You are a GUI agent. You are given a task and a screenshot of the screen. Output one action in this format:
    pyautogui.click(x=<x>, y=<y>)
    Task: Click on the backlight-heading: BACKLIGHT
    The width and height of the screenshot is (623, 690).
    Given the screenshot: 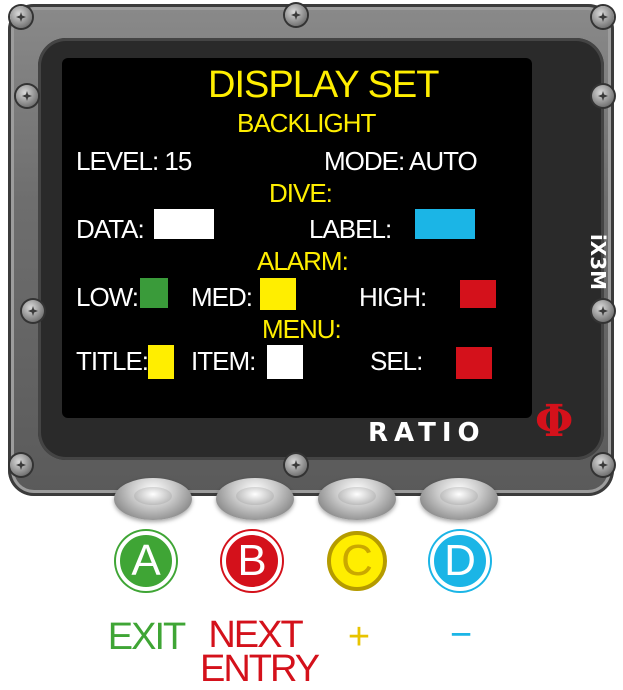 What is the action you would take?
    pyautogui.click(x=306, y=123)
    